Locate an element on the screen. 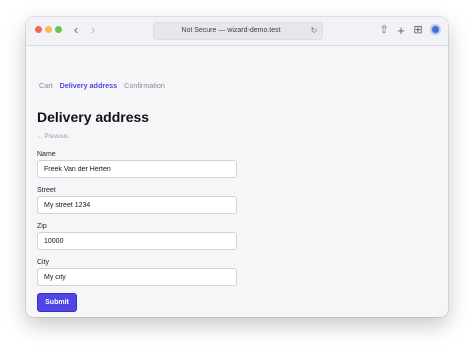 Image resolution: width=474 pixels, height=352 pixels. address-bar: Not Secure — wizard-demo.test ↻ is located at coordinates (238, 31).